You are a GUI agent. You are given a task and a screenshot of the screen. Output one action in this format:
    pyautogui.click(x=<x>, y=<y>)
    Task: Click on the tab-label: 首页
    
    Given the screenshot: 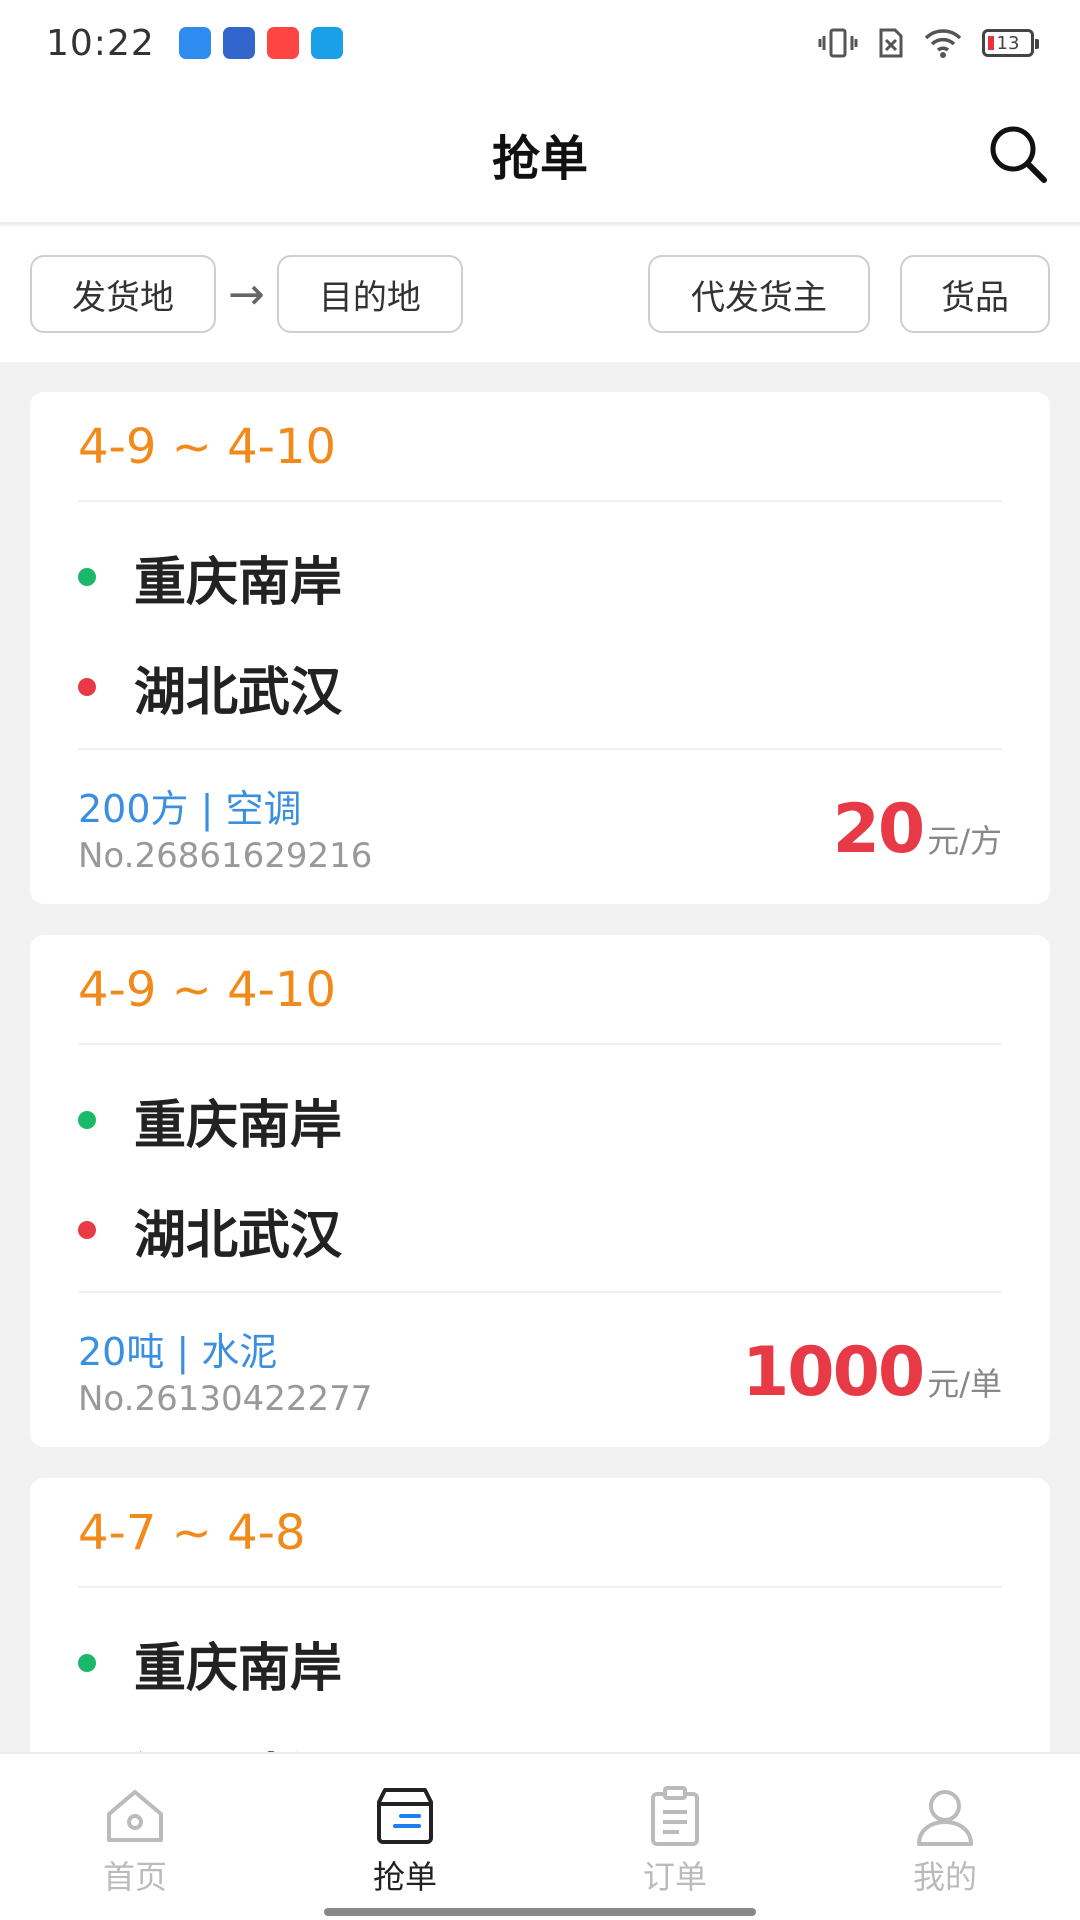 What is the action you would take?
    pyautogui.click(x=134, y=1877)
    